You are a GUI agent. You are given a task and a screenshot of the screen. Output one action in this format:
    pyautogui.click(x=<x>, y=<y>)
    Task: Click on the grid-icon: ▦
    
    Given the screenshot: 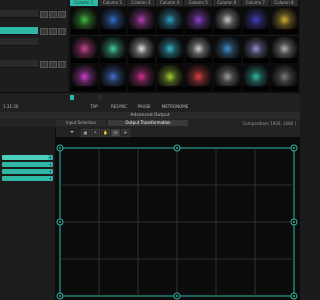 What is the action you would take?
    pyautogui.click(x=85, y=133)
    